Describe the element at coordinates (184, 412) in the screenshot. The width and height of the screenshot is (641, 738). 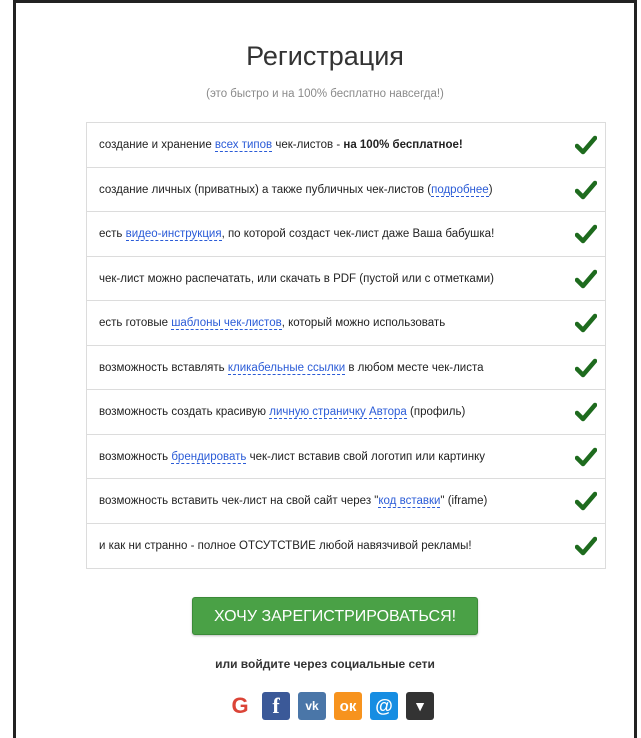
I see `feature-text-part: возможность создать красивую` at that location.